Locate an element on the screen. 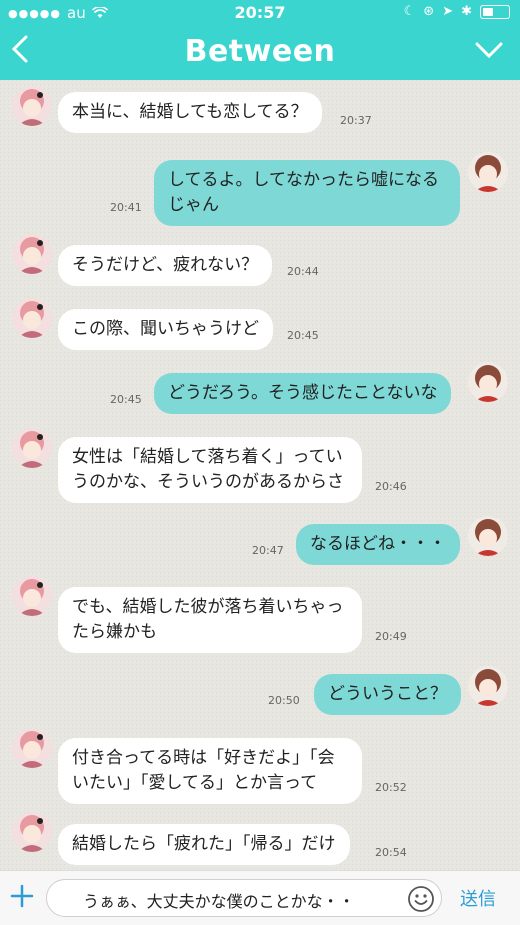 This screenshot has width=520, height=925. message-bubble-incoming: 本当に、結婚しても恋してる？ is located at coordinates (190, 112).